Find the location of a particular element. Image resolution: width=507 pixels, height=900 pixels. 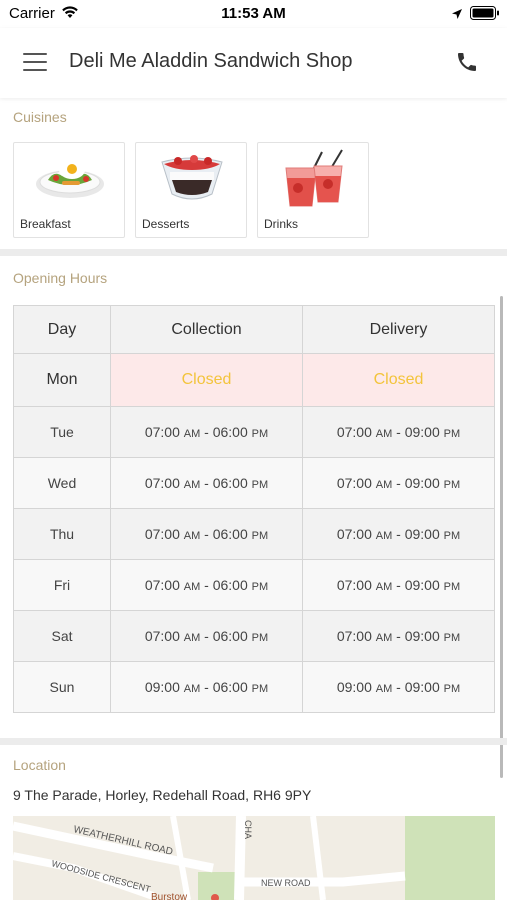

cuisine-card-drinks: Drinks is located at coordinates (313, 190).